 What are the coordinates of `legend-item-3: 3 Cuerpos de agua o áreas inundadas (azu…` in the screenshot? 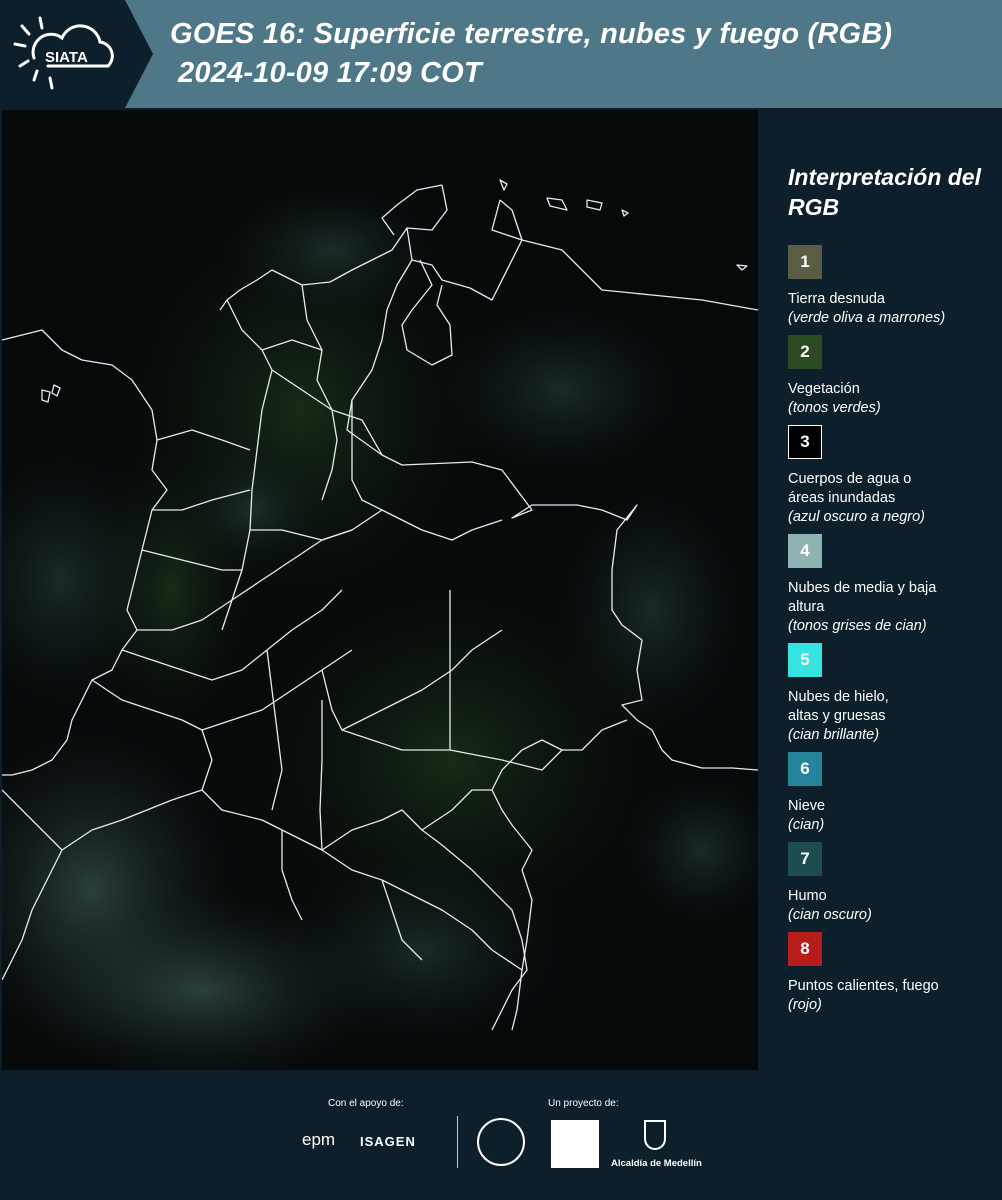 It's located at (893, 476).